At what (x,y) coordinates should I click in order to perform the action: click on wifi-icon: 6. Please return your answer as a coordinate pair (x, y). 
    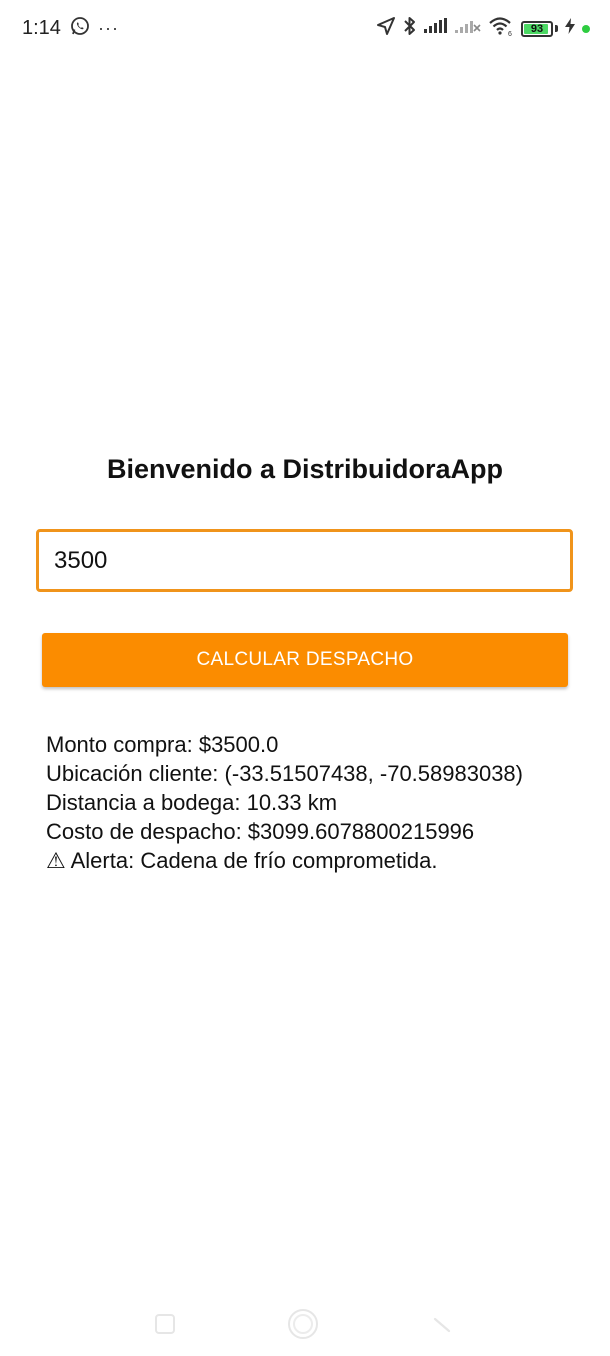
    Looking at the image, I should click on (501, 28).